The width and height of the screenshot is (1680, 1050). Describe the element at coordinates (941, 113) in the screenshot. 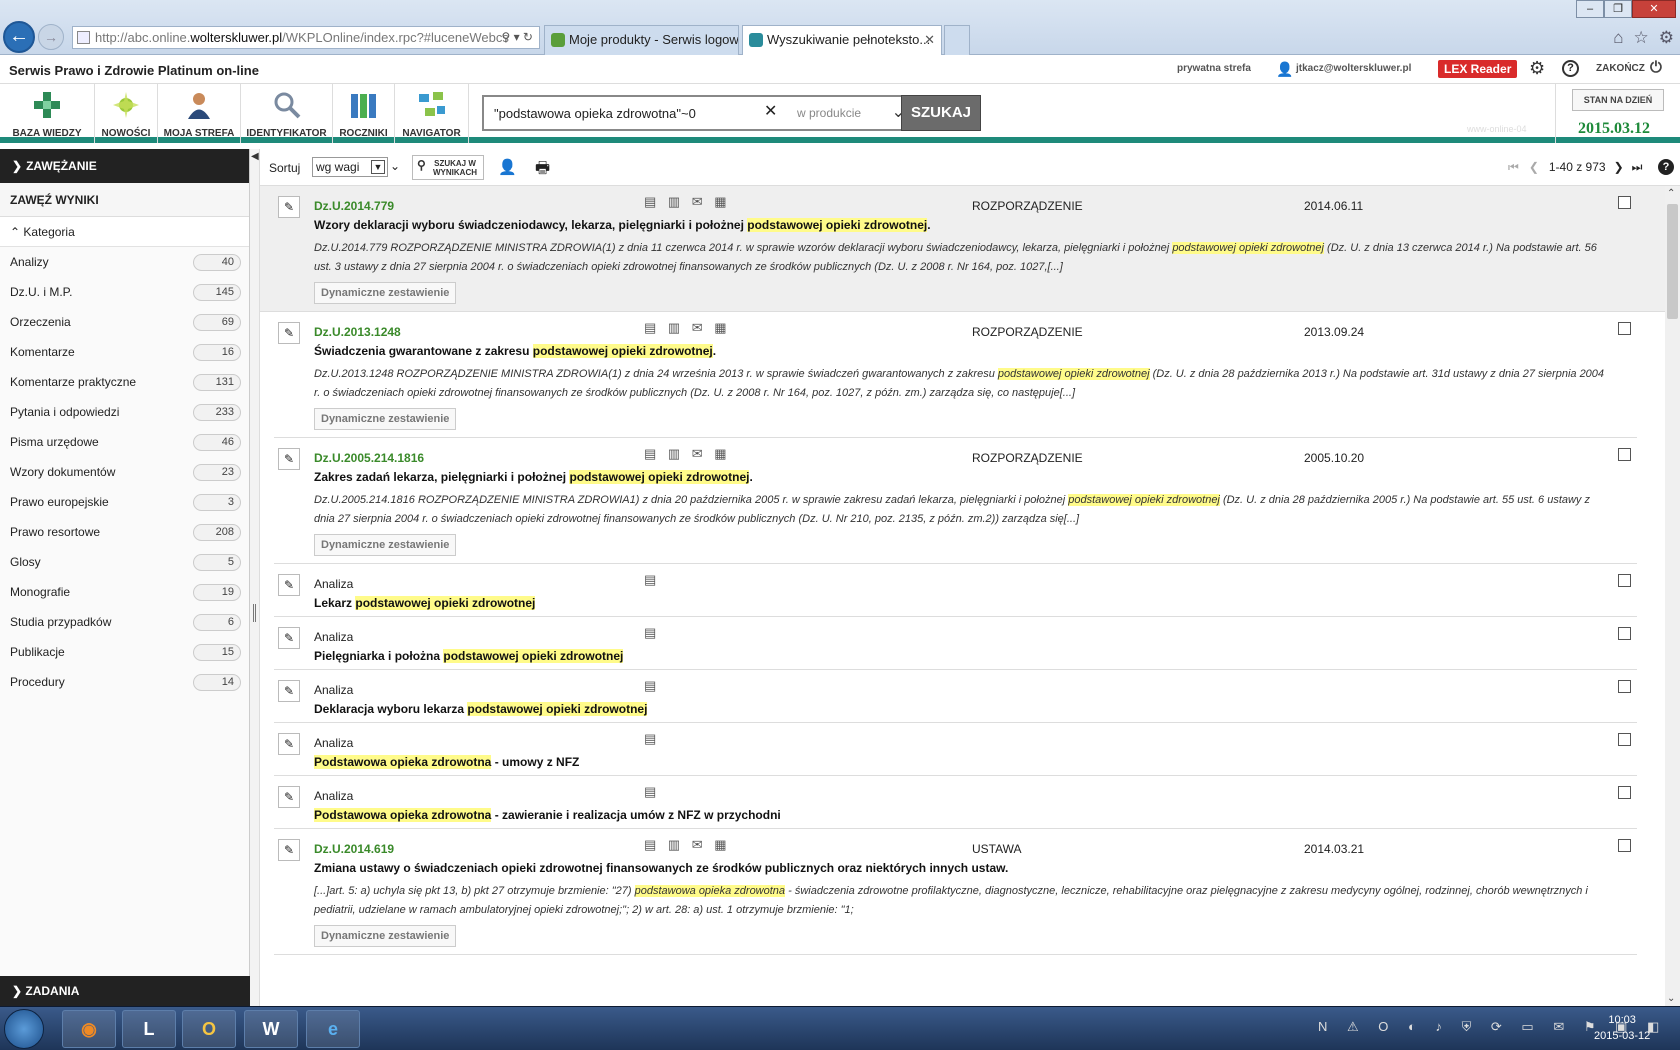

I see `search-button: SZUKAJ` at that location.